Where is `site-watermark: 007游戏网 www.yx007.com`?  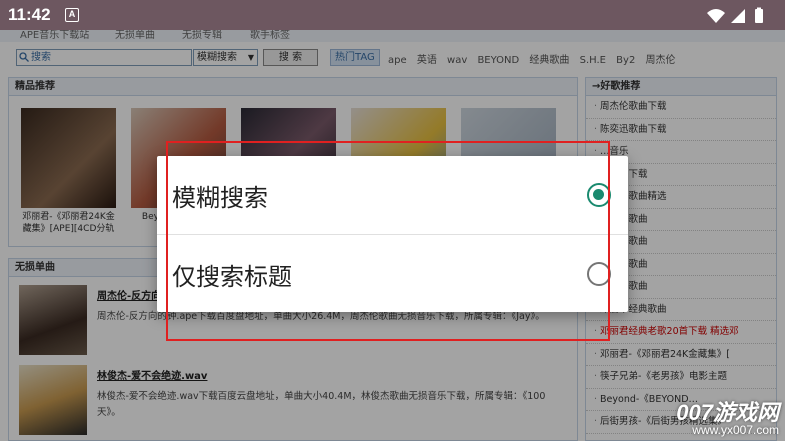
site-watermark: 007游戏网 www.yx007.com is located at coordinates (727, 419).